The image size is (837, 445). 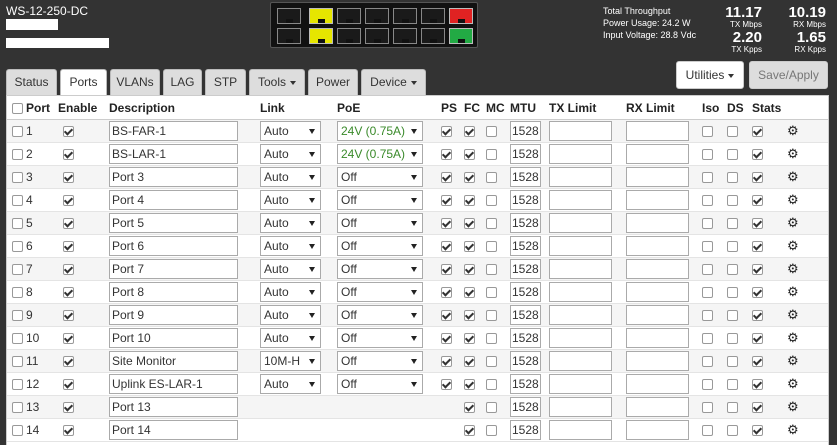 I want to click on tab-lag: LAG, so click(x=182, y=82).